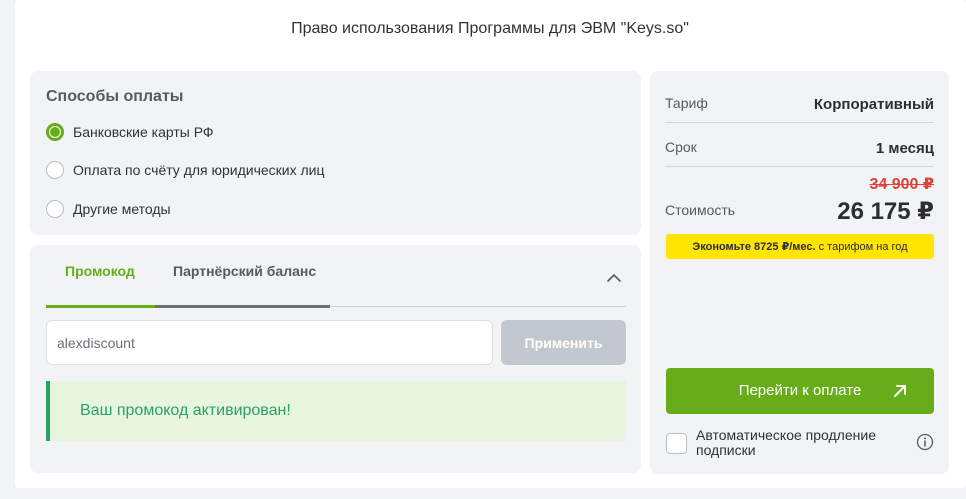 The image size is (966, 499). What do you see at coordinates (269, 342) in the screenshot?
I see `promo-code-input` at bounding box center [269, 342].